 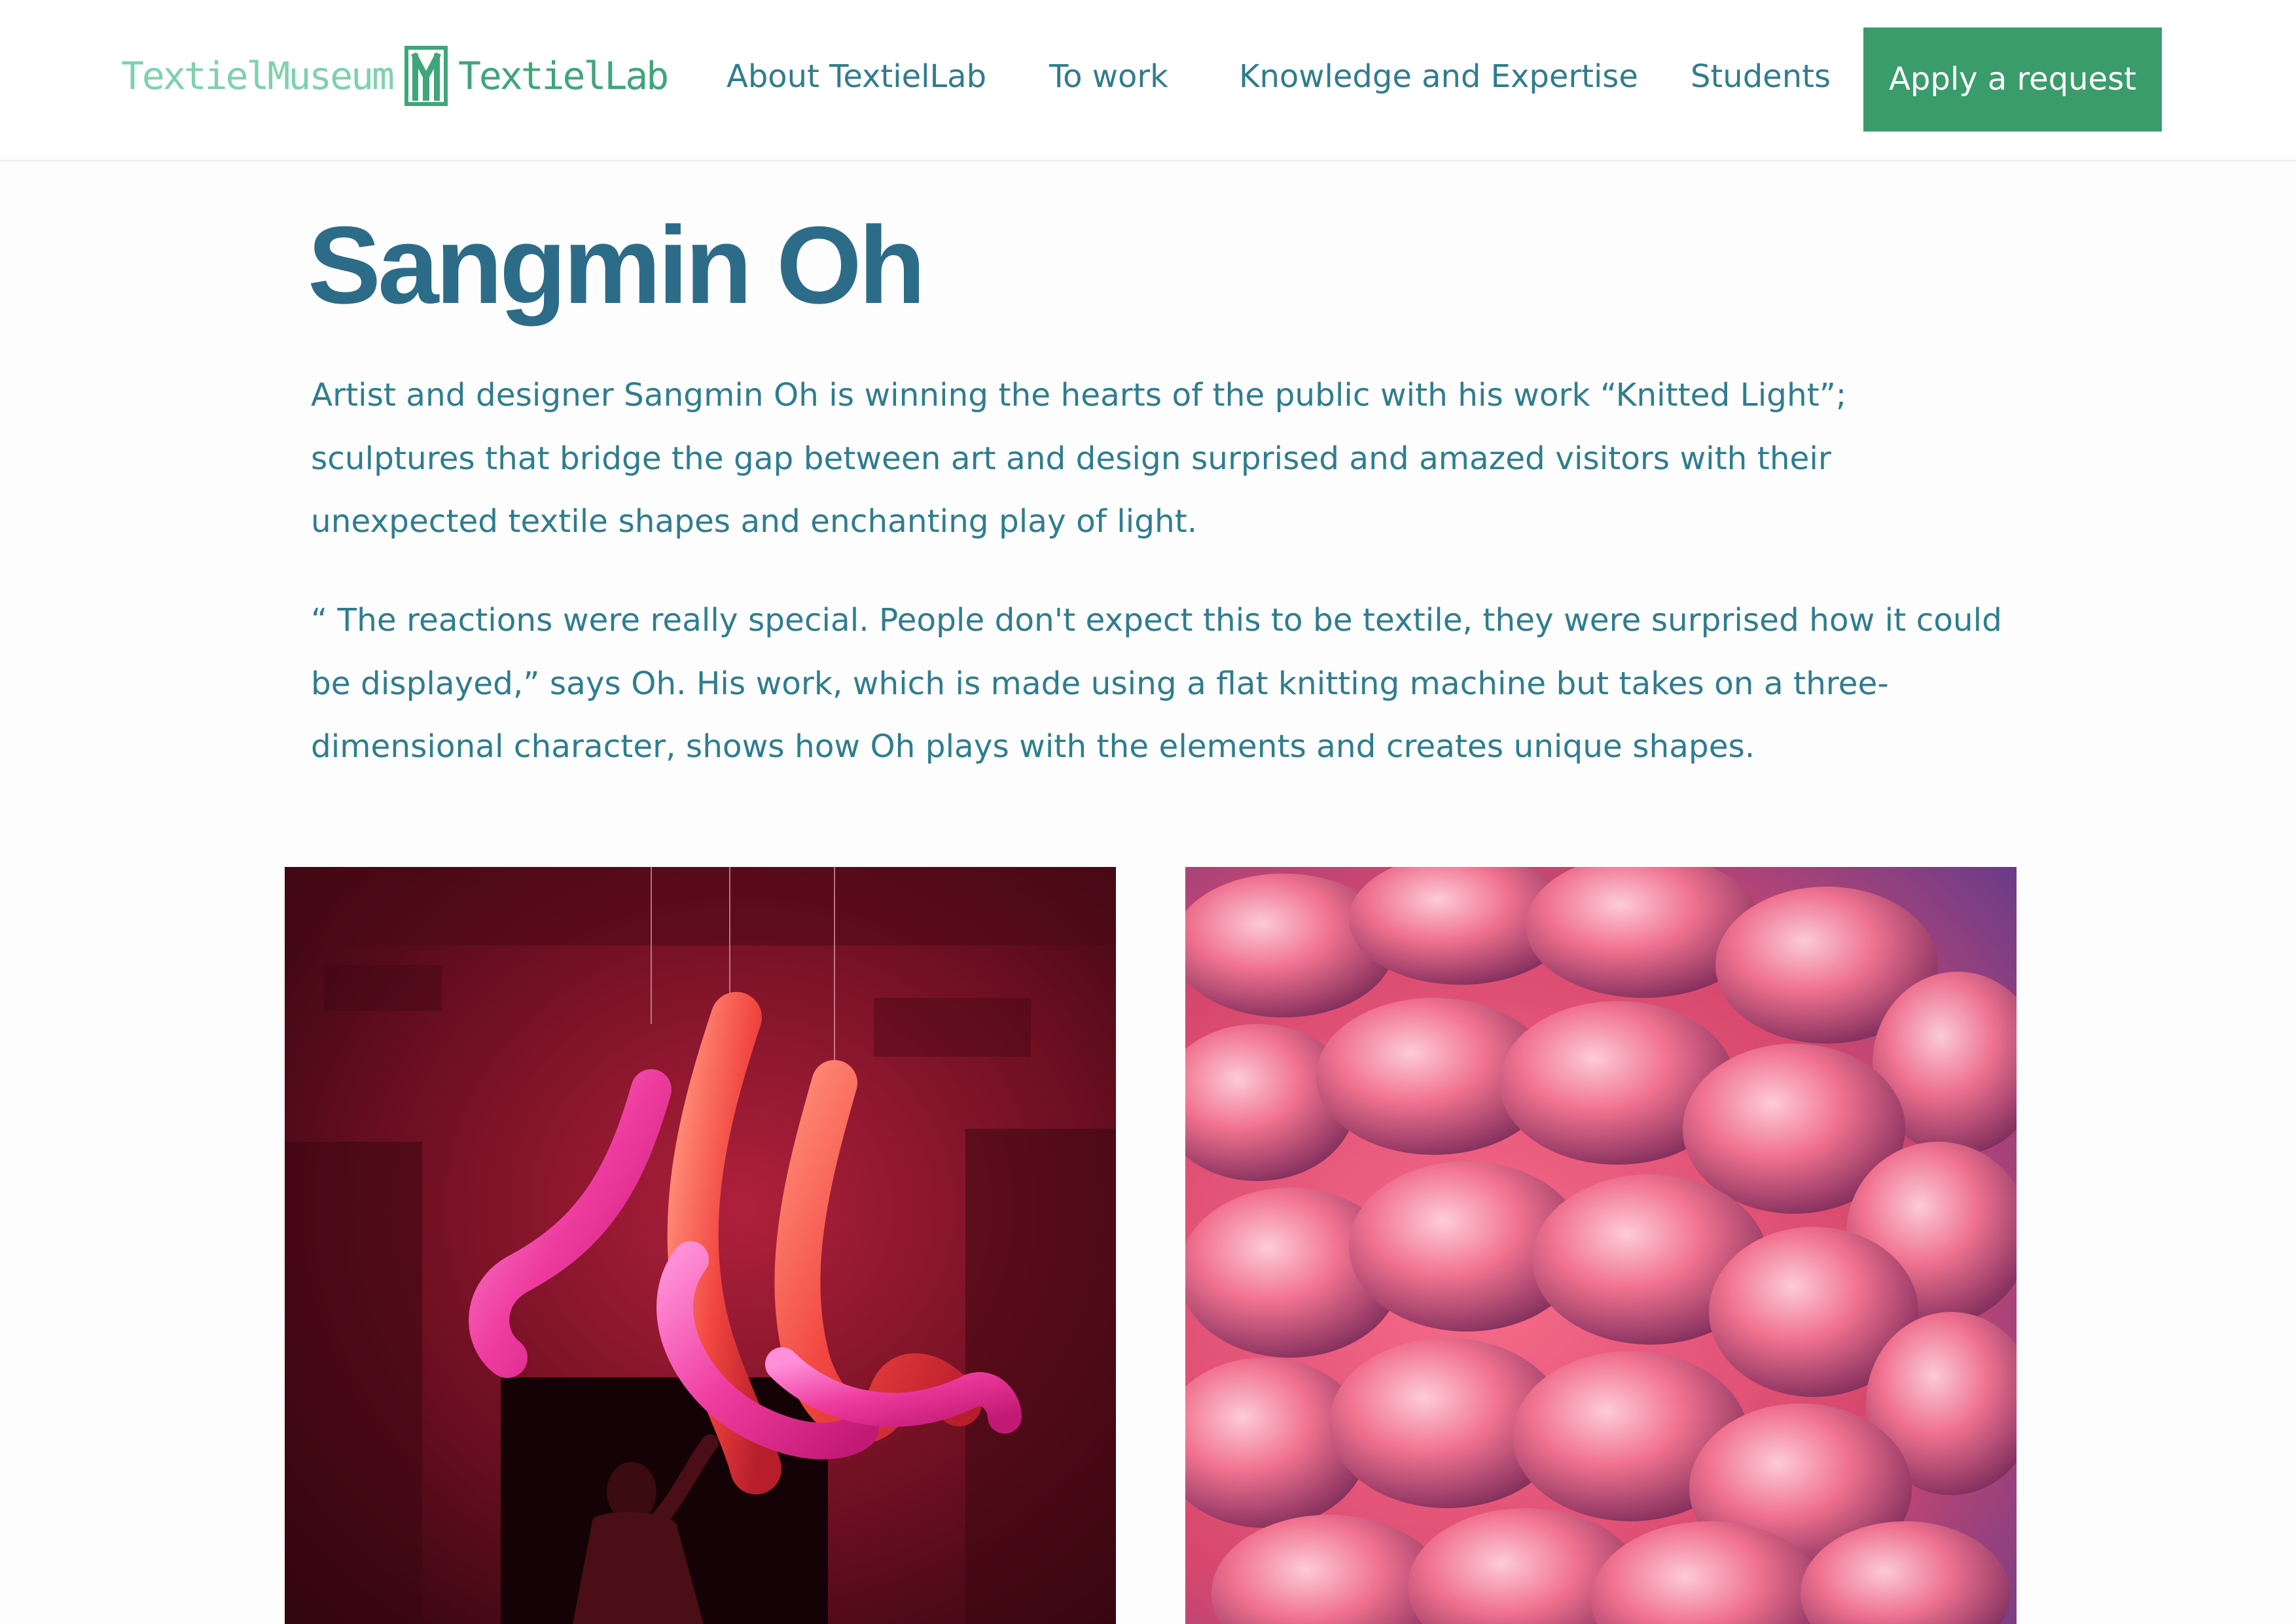 I want to click on site-logo: TextielMuseum TextielLab, so click(x=395, y=76).